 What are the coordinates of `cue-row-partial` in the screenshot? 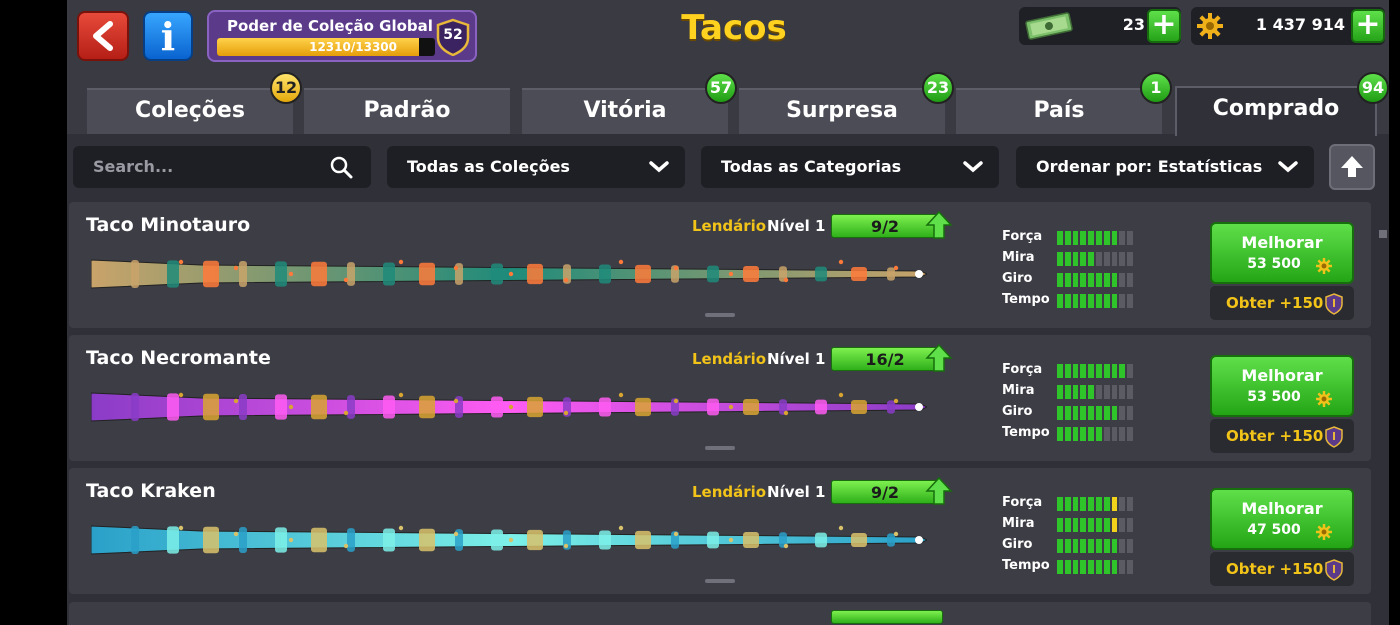 It's located at (720, 613).